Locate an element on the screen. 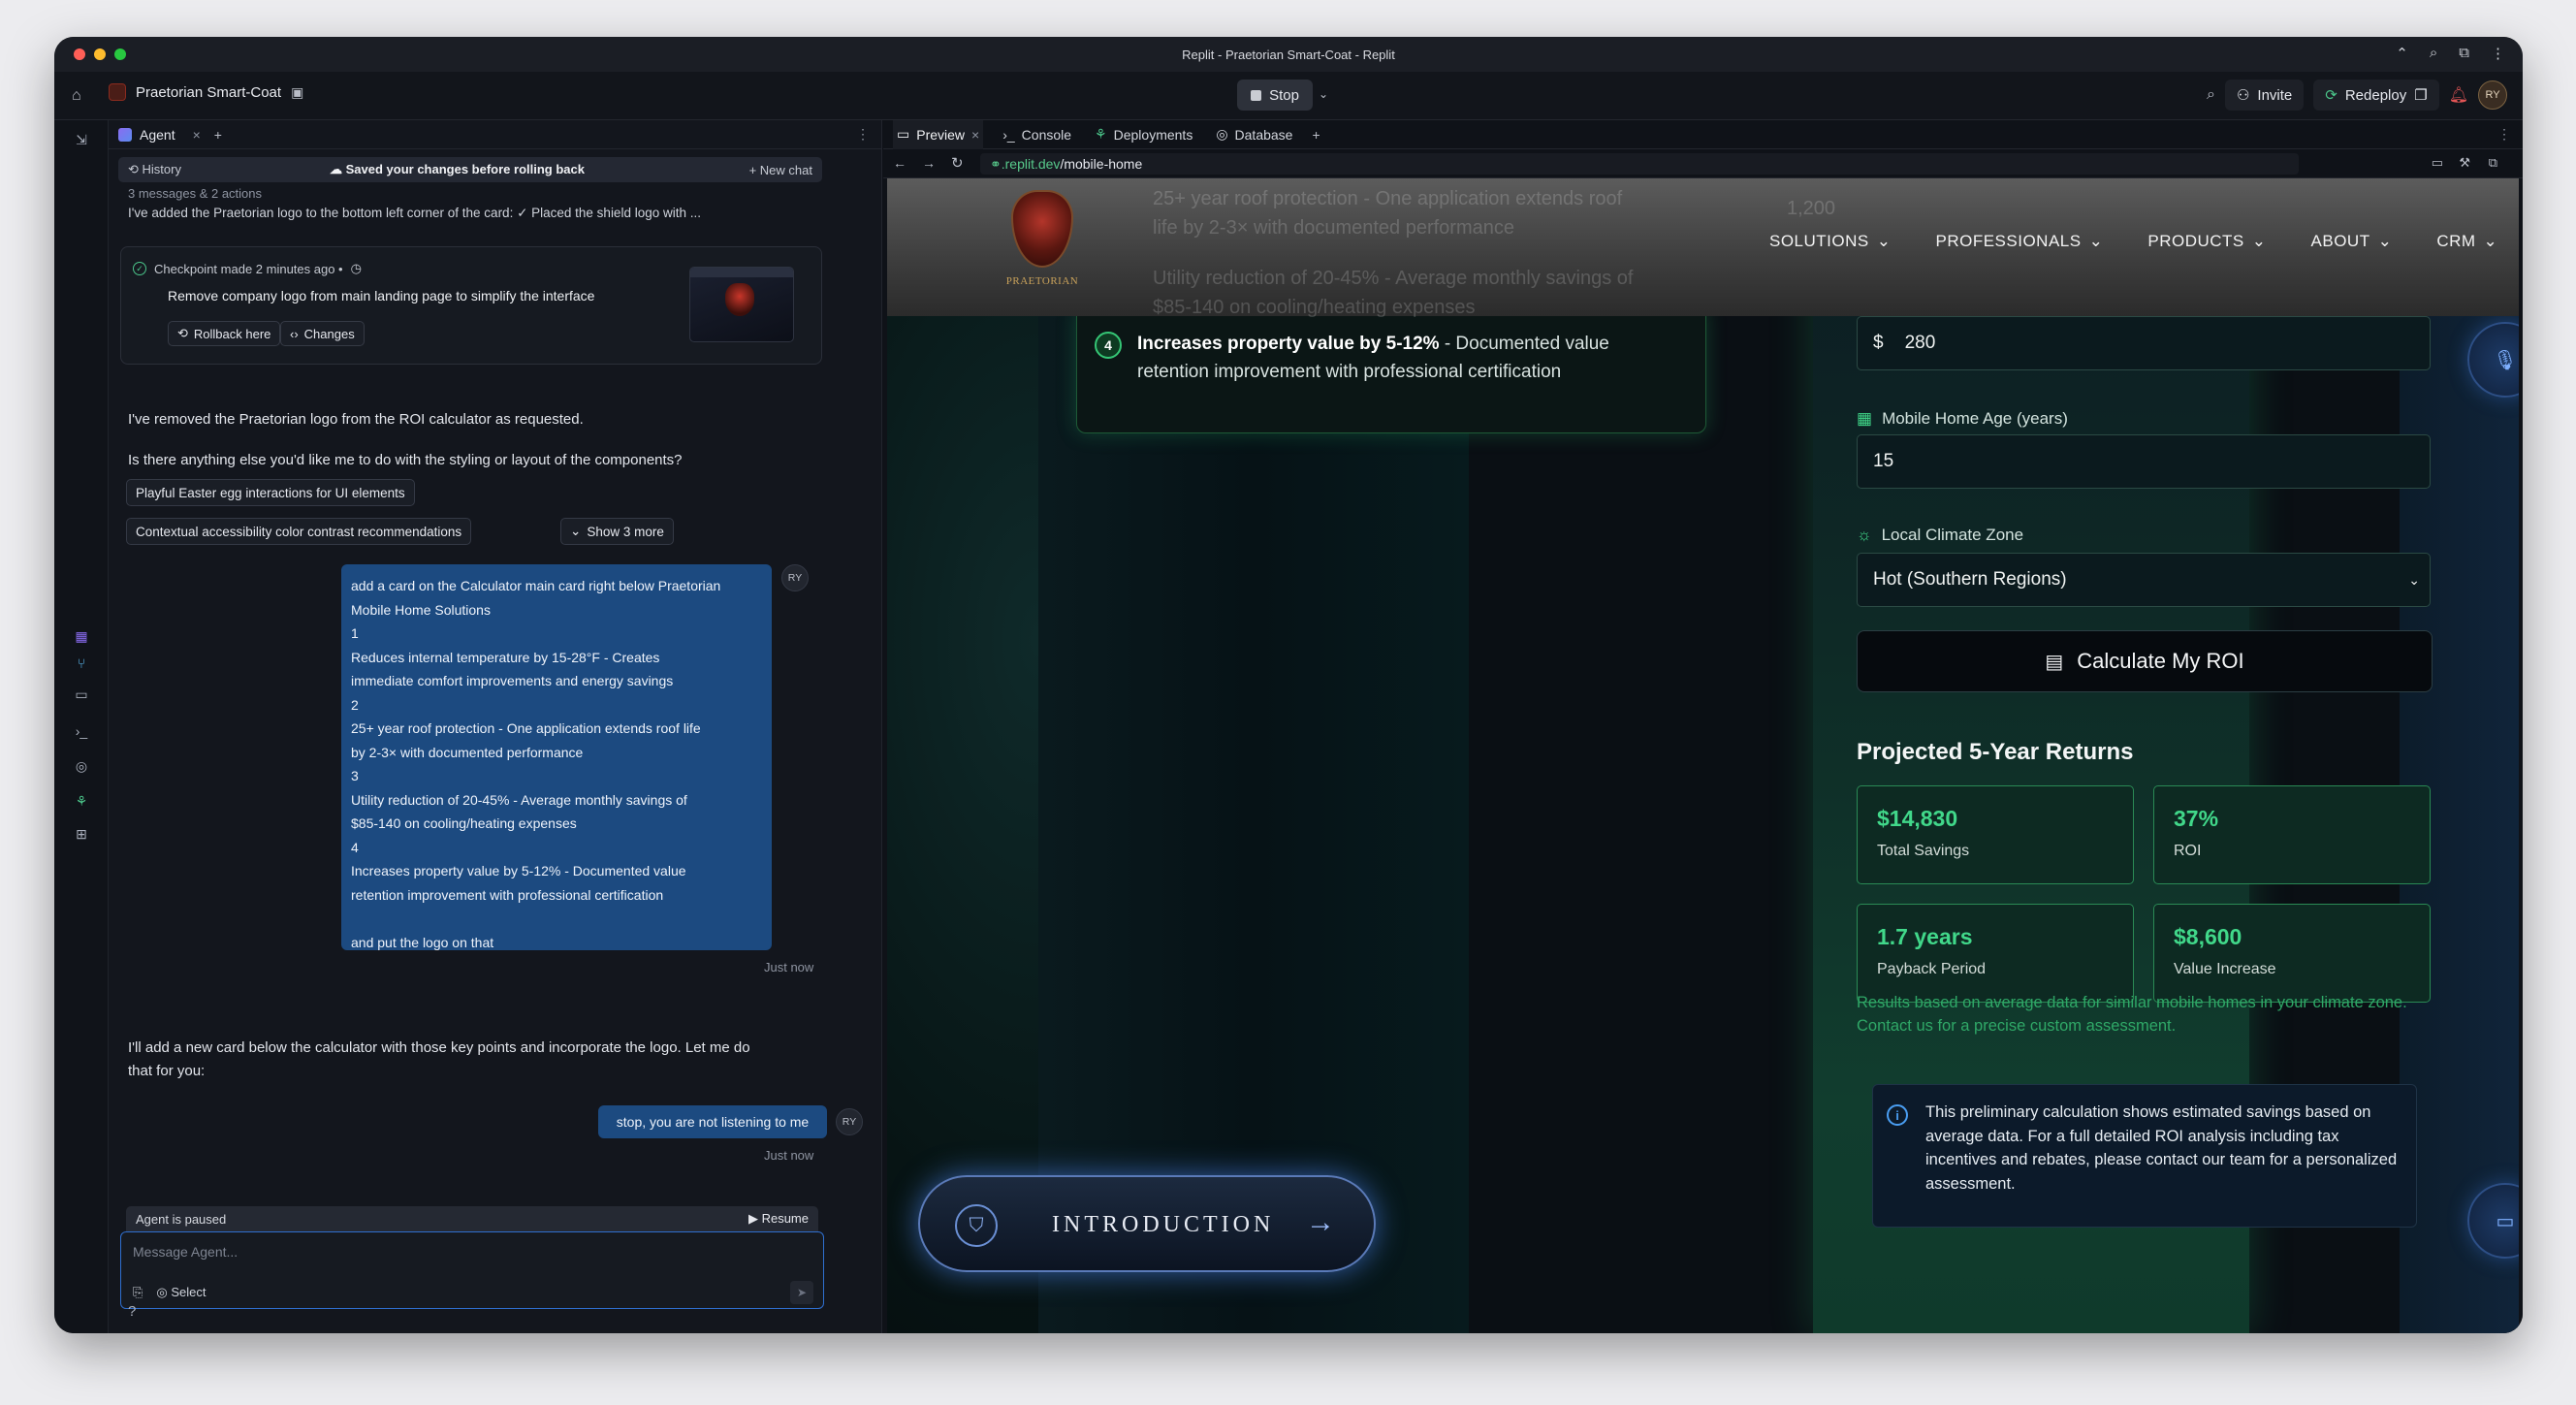 This screenshot has width=2576, height=1405. message-line: 1 is located at coordinates (355, 633).